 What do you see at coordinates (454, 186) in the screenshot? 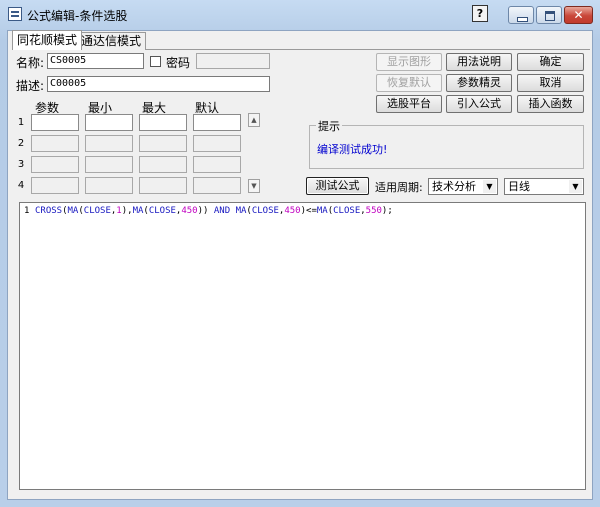
I see `analysis-type-value: 技术分析` at bounding box center [454, 186].